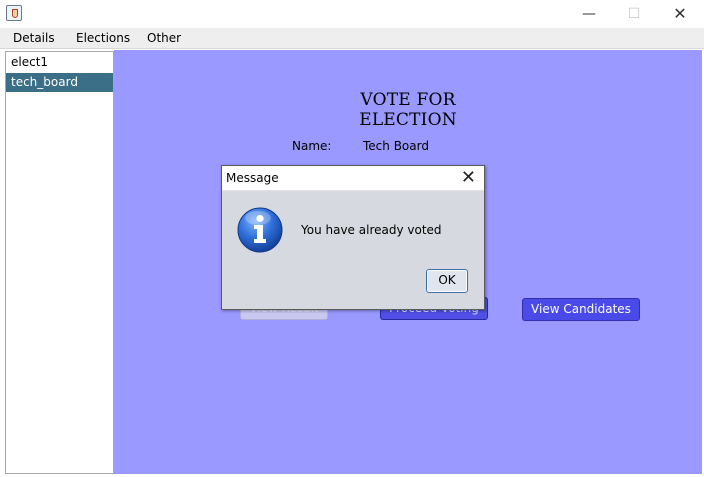  What do you see at coordinates (312, 146) in the screenshot?
I see `name-label: Name:` at bounding box center [312, 146].